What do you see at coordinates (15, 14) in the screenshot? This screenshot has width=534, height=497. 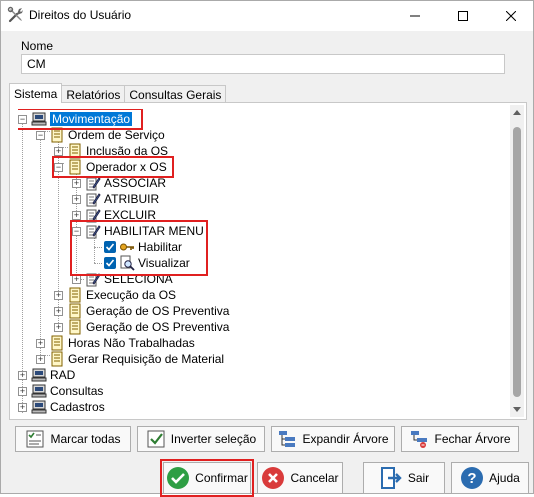 I see `tools-icon` at bounding box center [15, 14].